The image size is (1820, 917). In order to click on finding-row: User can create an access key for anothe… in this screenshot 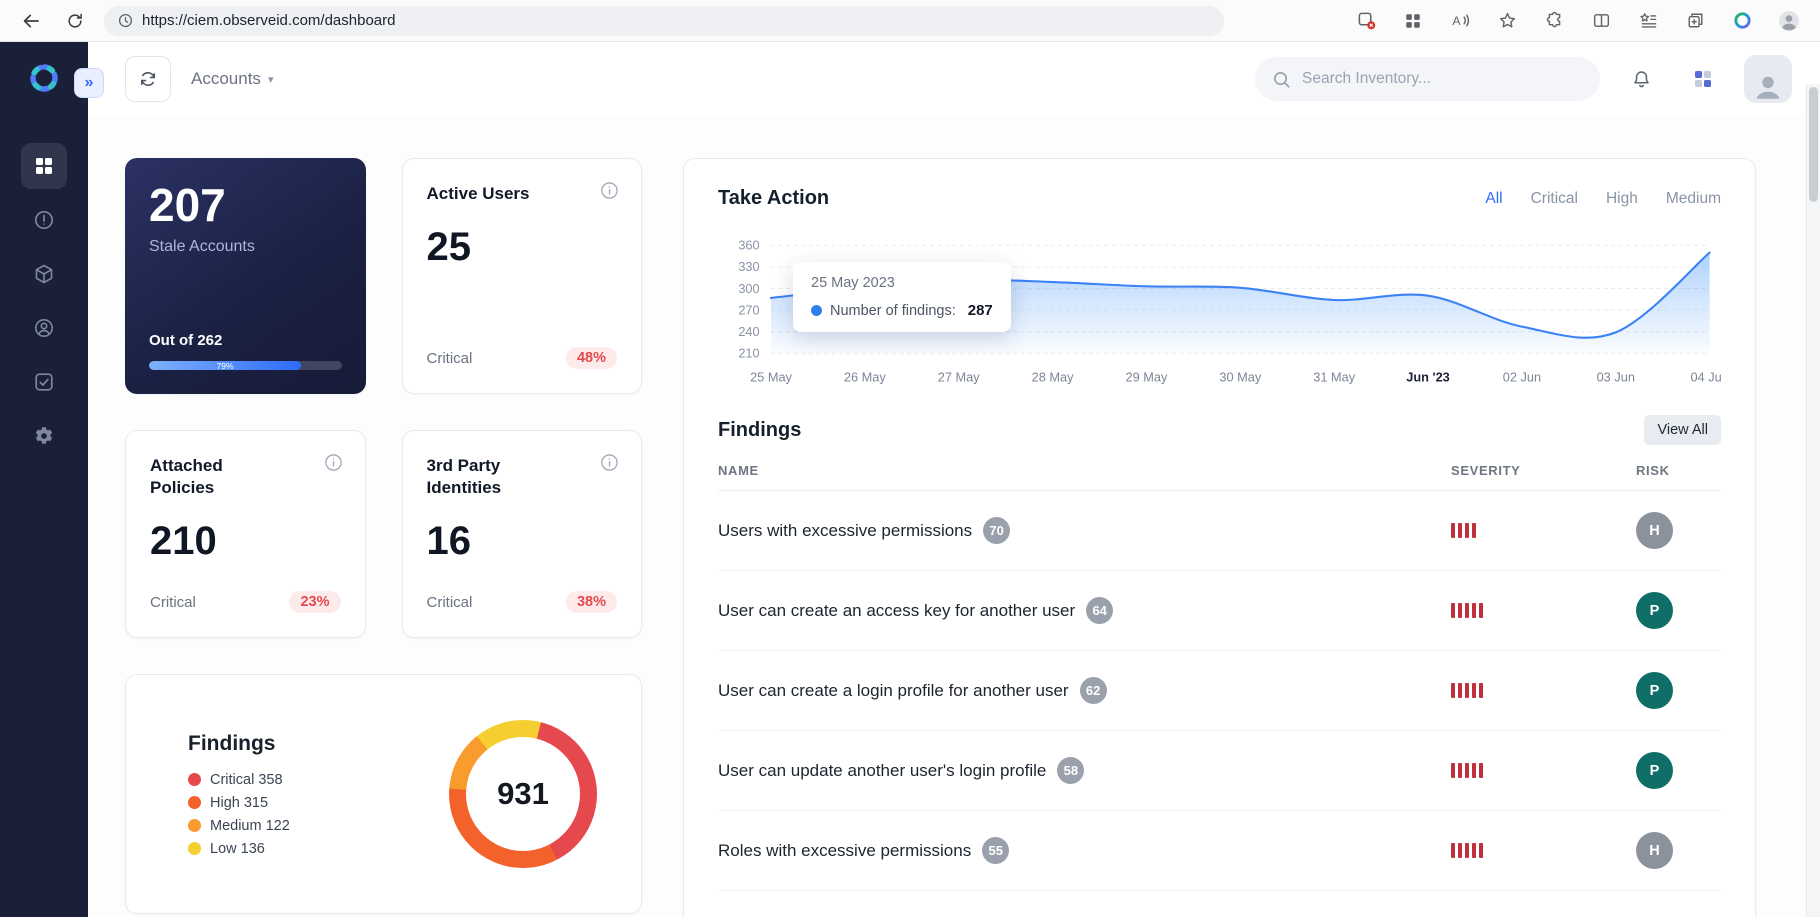, I will do `click(1219, 611)`.